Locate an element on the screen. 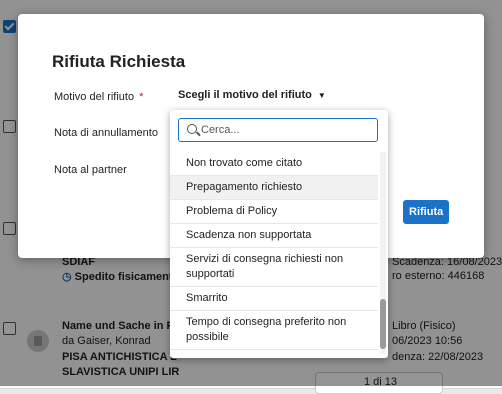 This screenshot has height=394, width=502. dropdown-scrollbar is located at coordinates (383, 253).